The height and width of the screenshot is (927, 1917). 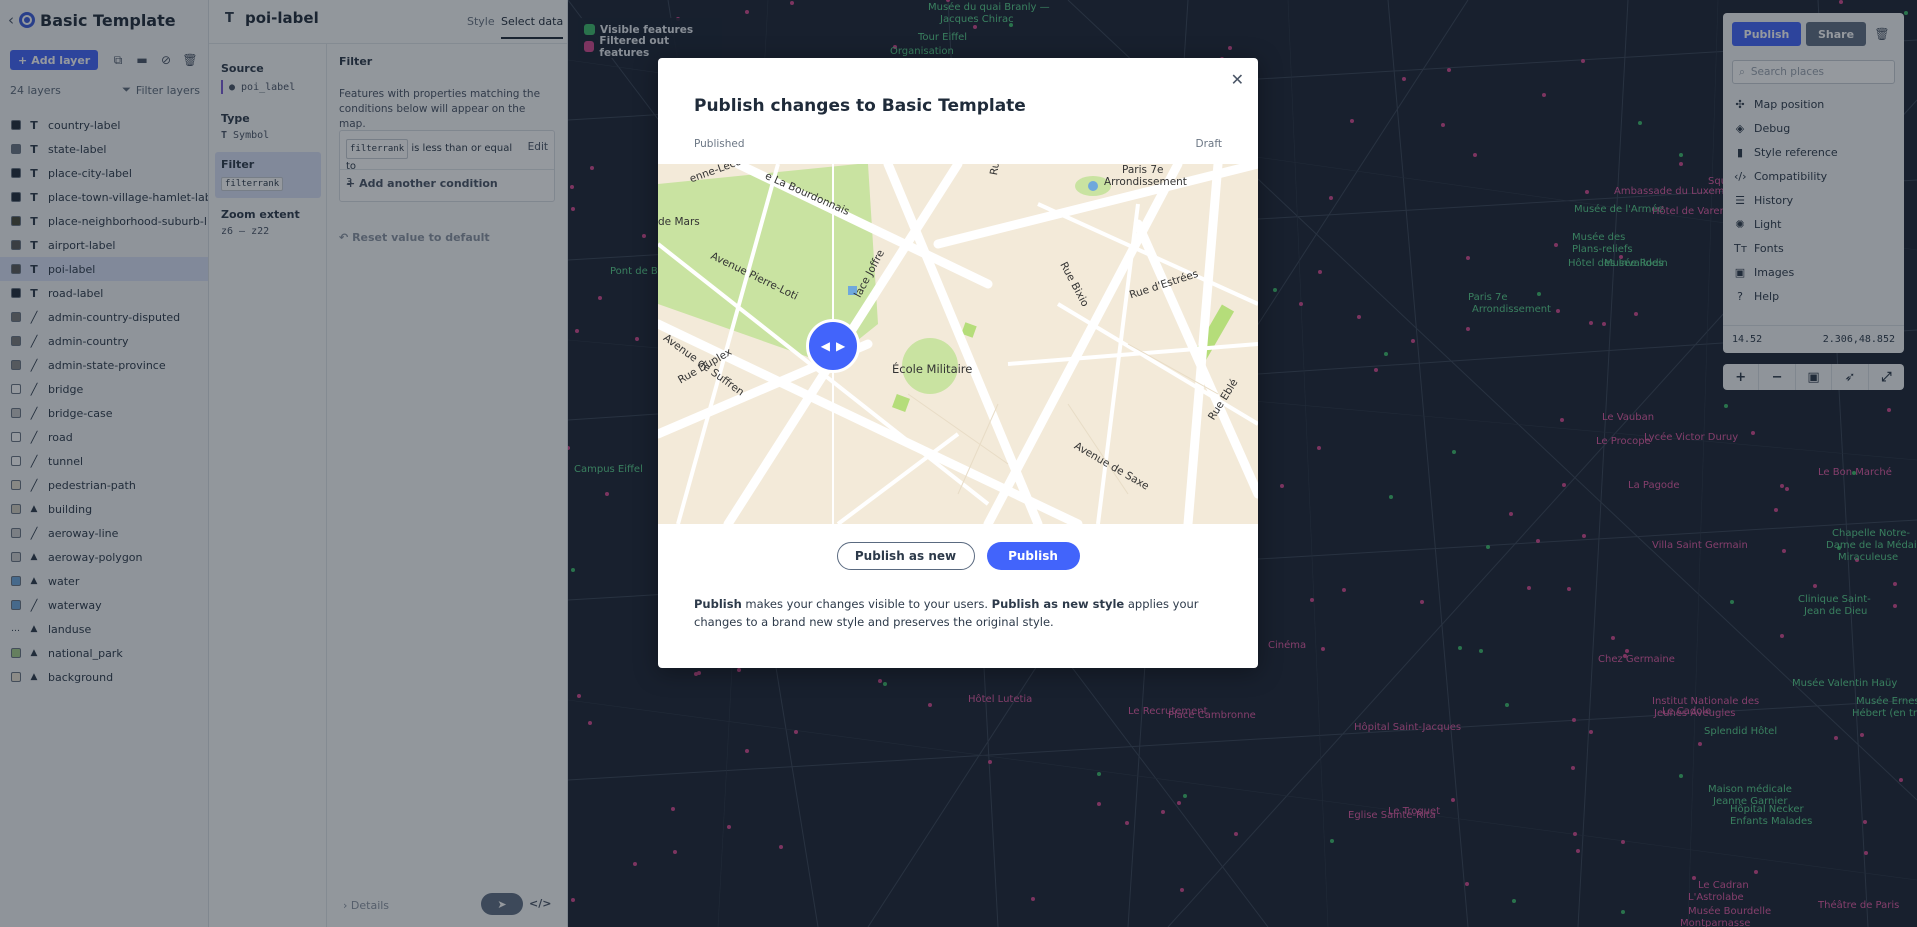 I want to click on note-bold-publish-new: Publish as new style, so click(x=1058, y=604).